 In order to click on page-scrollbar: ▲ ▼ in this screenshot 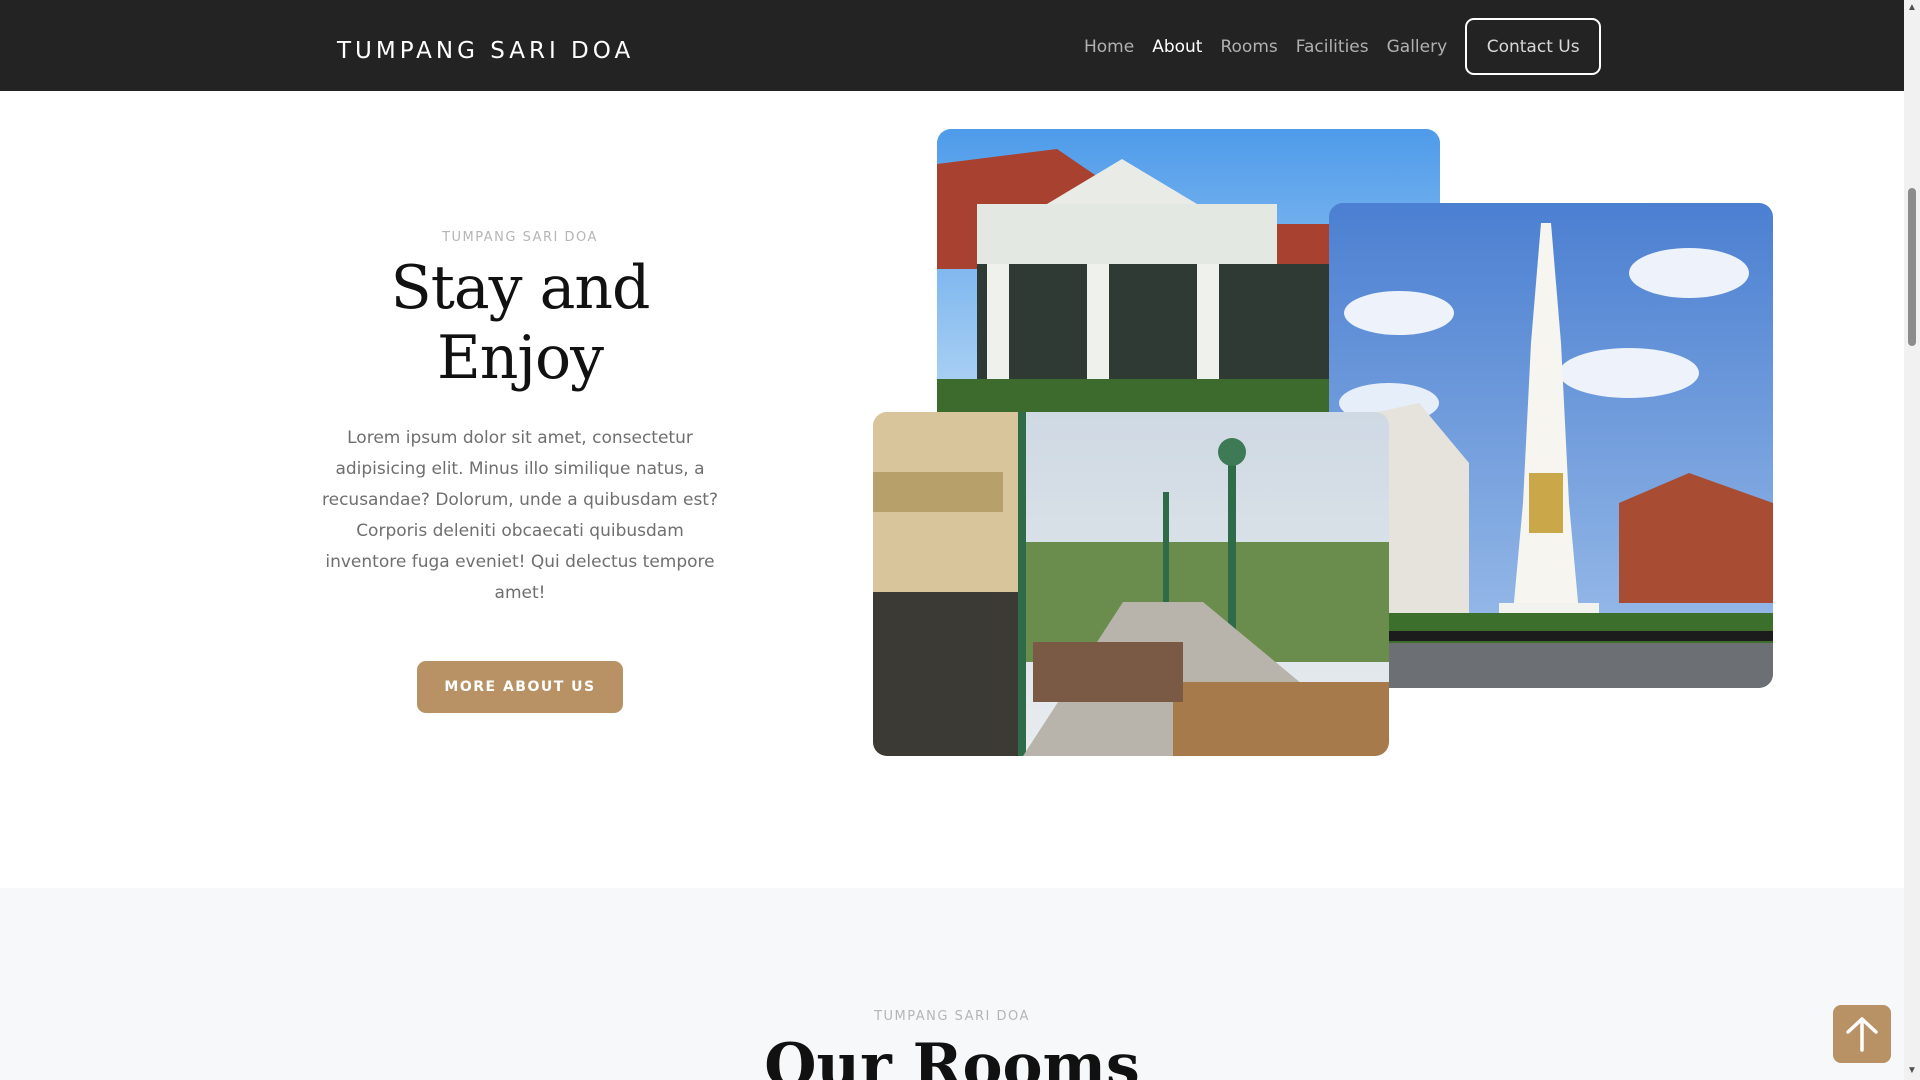, I will do `click(1912, 540)`.